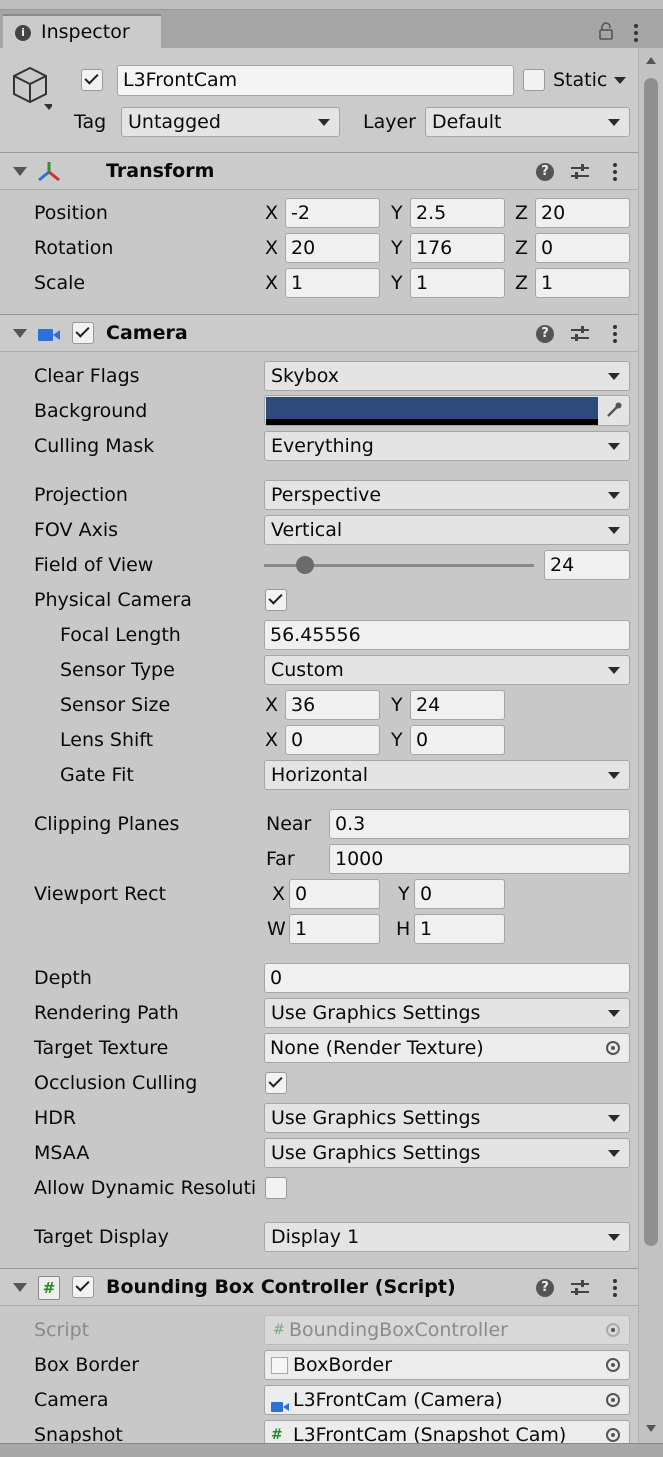  Describe the element at coordinates (332, 213) in the screenshot. I see `position-x-field: -2` at that location.